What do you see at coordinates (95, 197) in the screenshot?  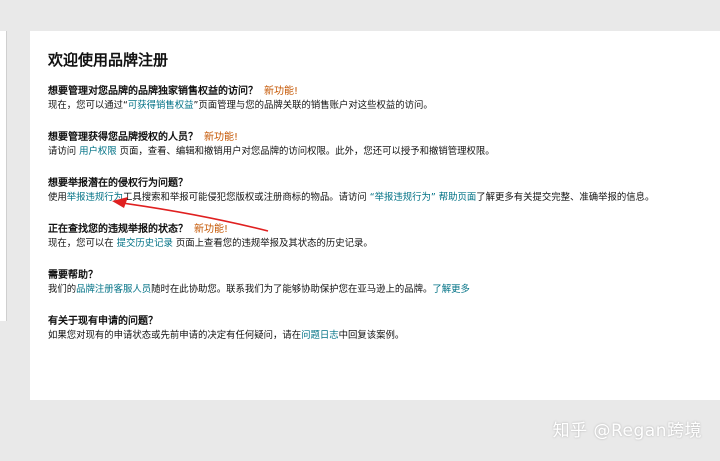 I see `report-violation-link: 举报违规行为` at bounding box center [95, 197].